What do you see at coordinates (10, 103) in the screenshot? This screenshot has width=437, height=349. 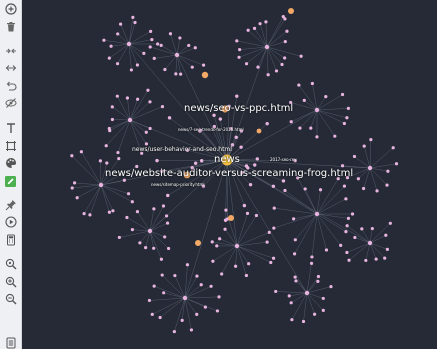 I see `hide-button` at bounding box center [10, 103].